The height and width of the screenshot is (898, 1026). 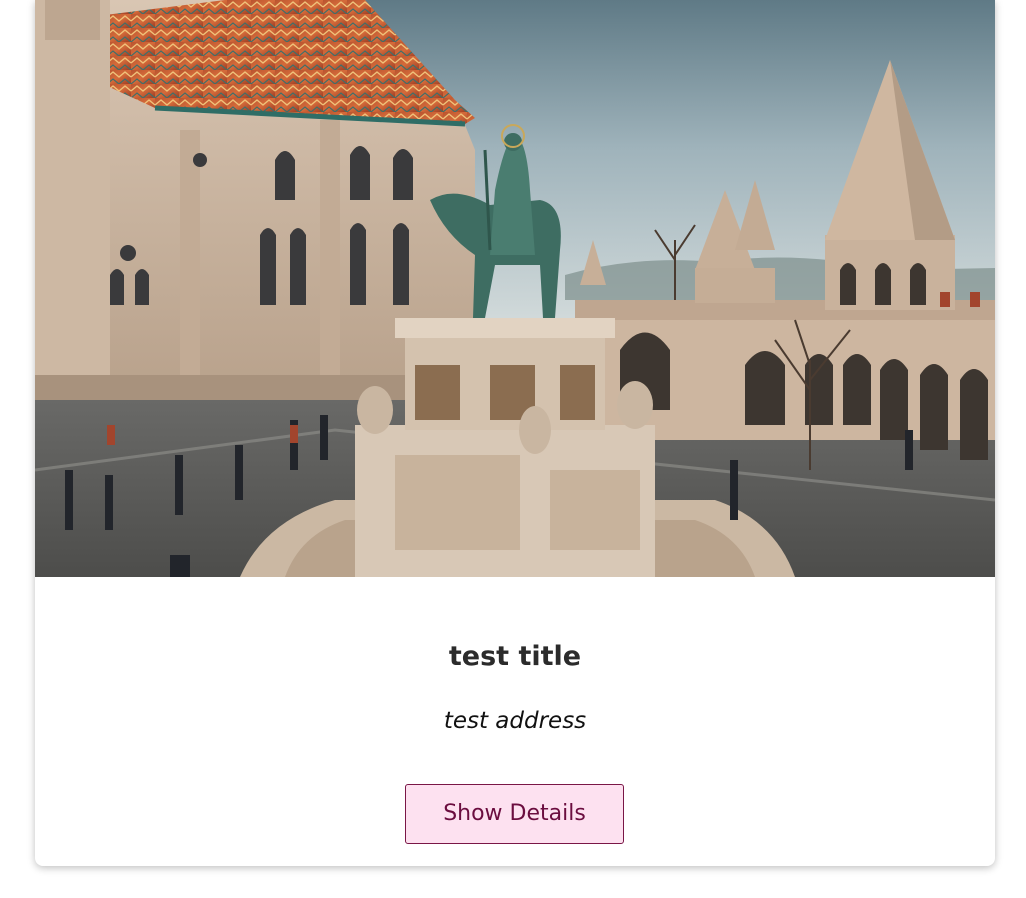 I want to click on card-title: test title, so click(x=515, y=656).